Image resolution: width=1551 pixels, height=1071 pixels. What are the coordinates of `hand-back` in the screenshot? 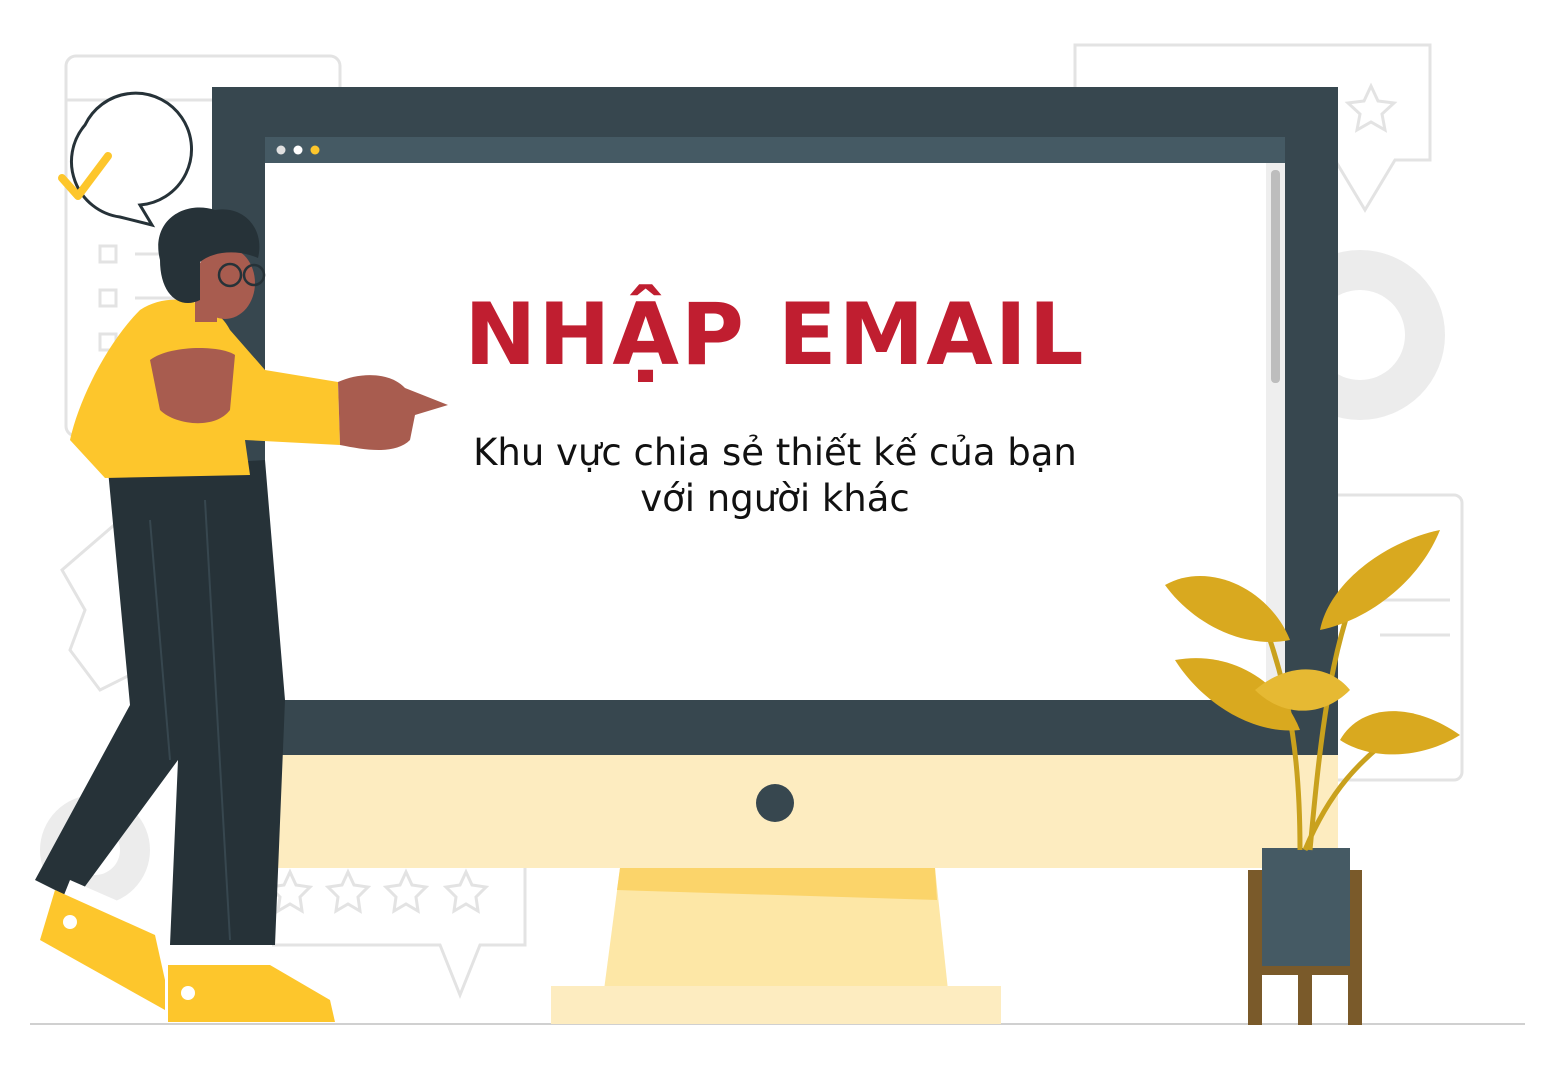 It's located at (192, 386).